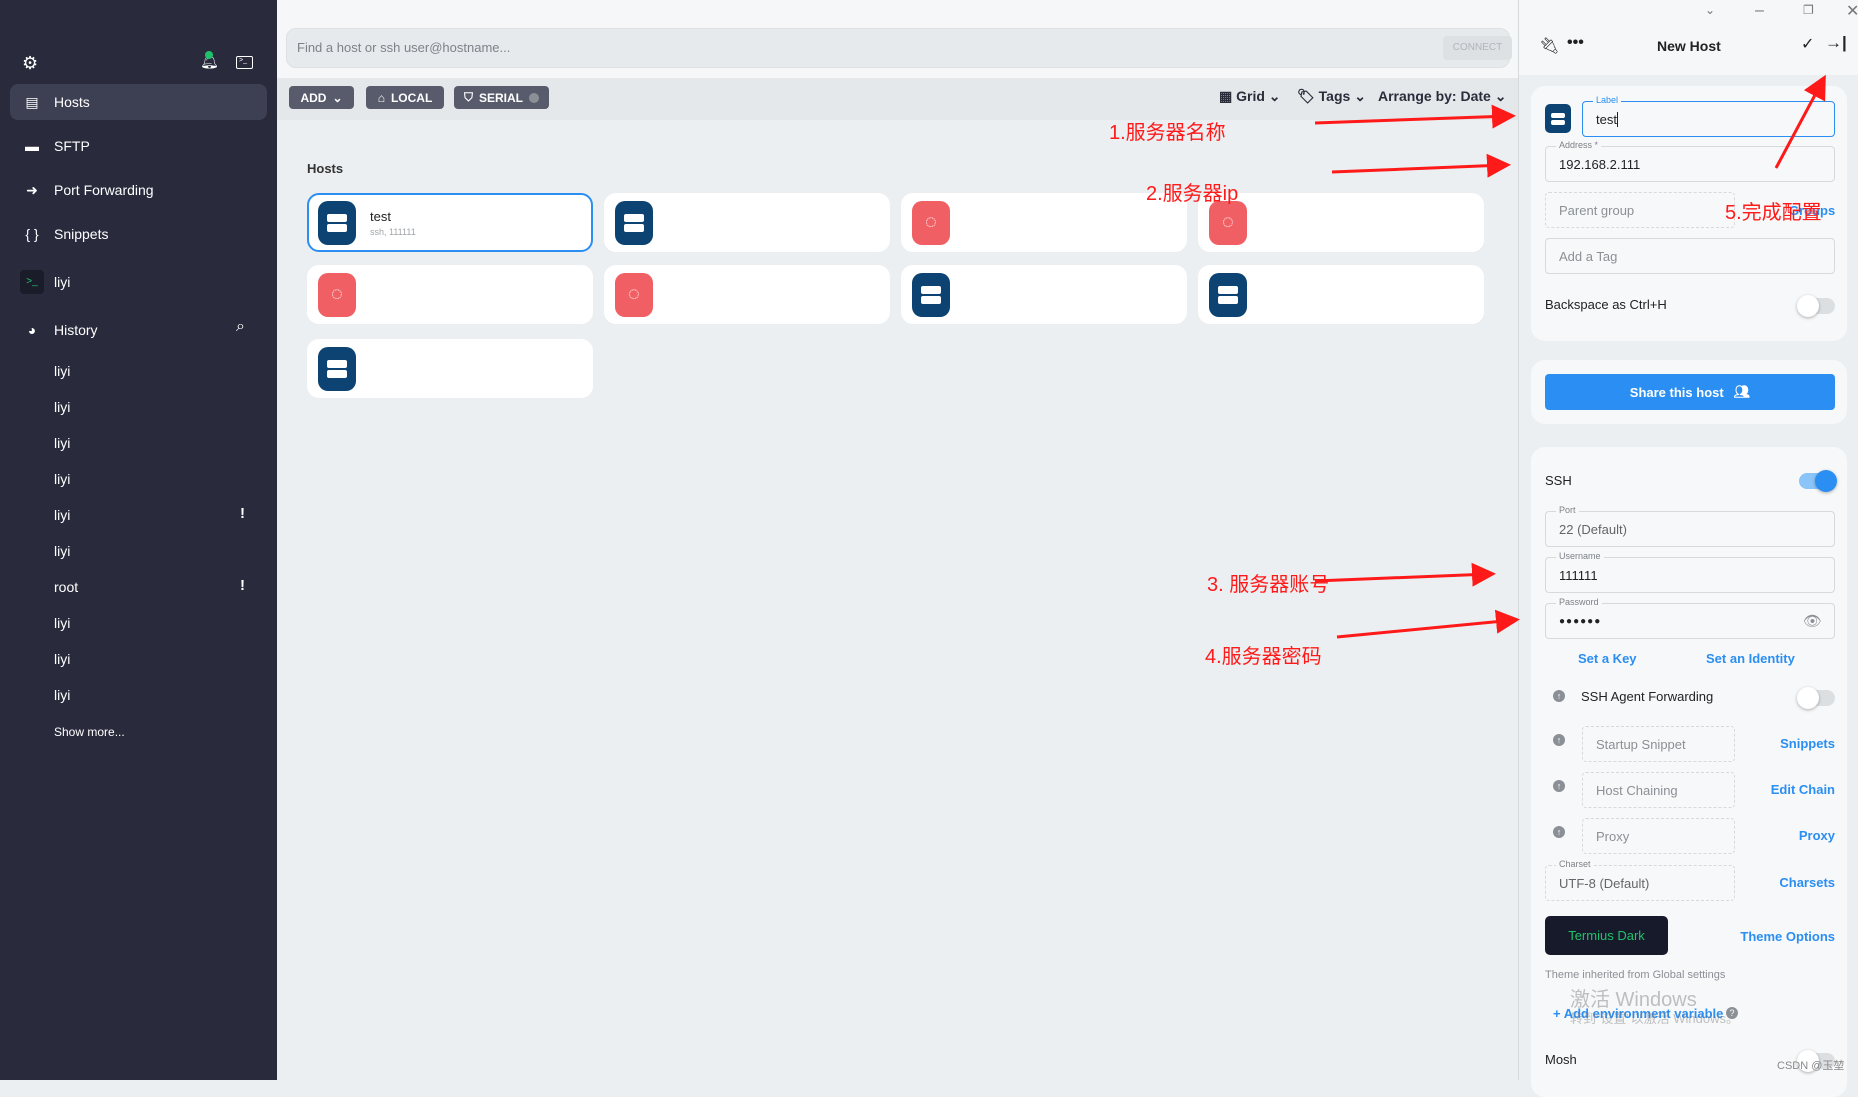  What do you see at coordinates (1817, 835) in the screenshot?
I see `proxy-link: Proxy` at bounding box center [1817, 835].